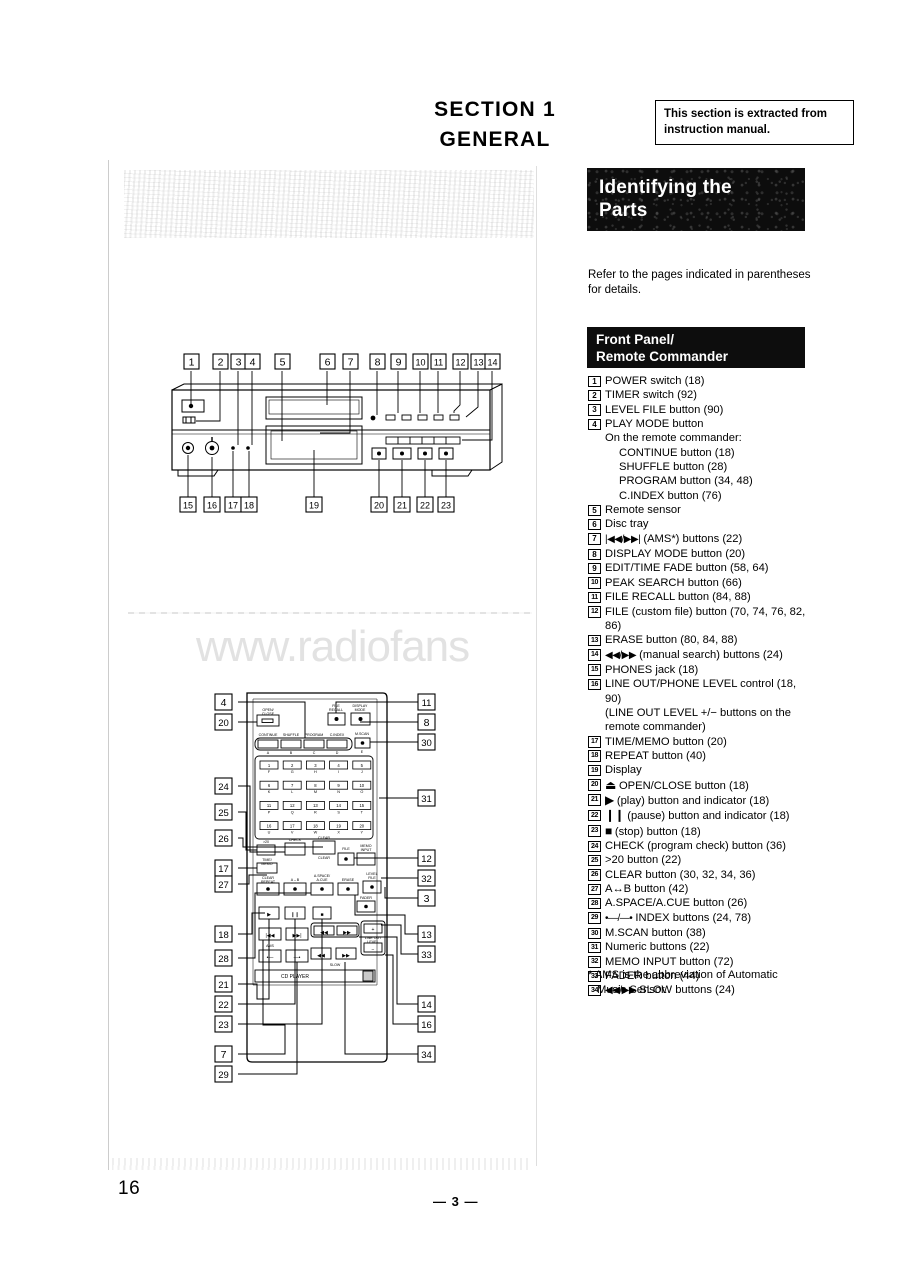 This screenshot has height=1263, width=920. I want to click on svg-text: 33, so click(426, 955).